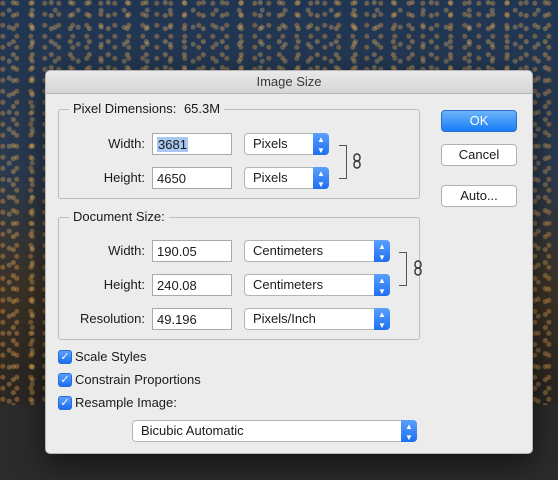 The width and height of the screenshot is (558, 480). What do you see at coordinates (111, 356) in the screenshot?
I see `scale-styles-label: Scale Styles` at bounding box center [111, 356].